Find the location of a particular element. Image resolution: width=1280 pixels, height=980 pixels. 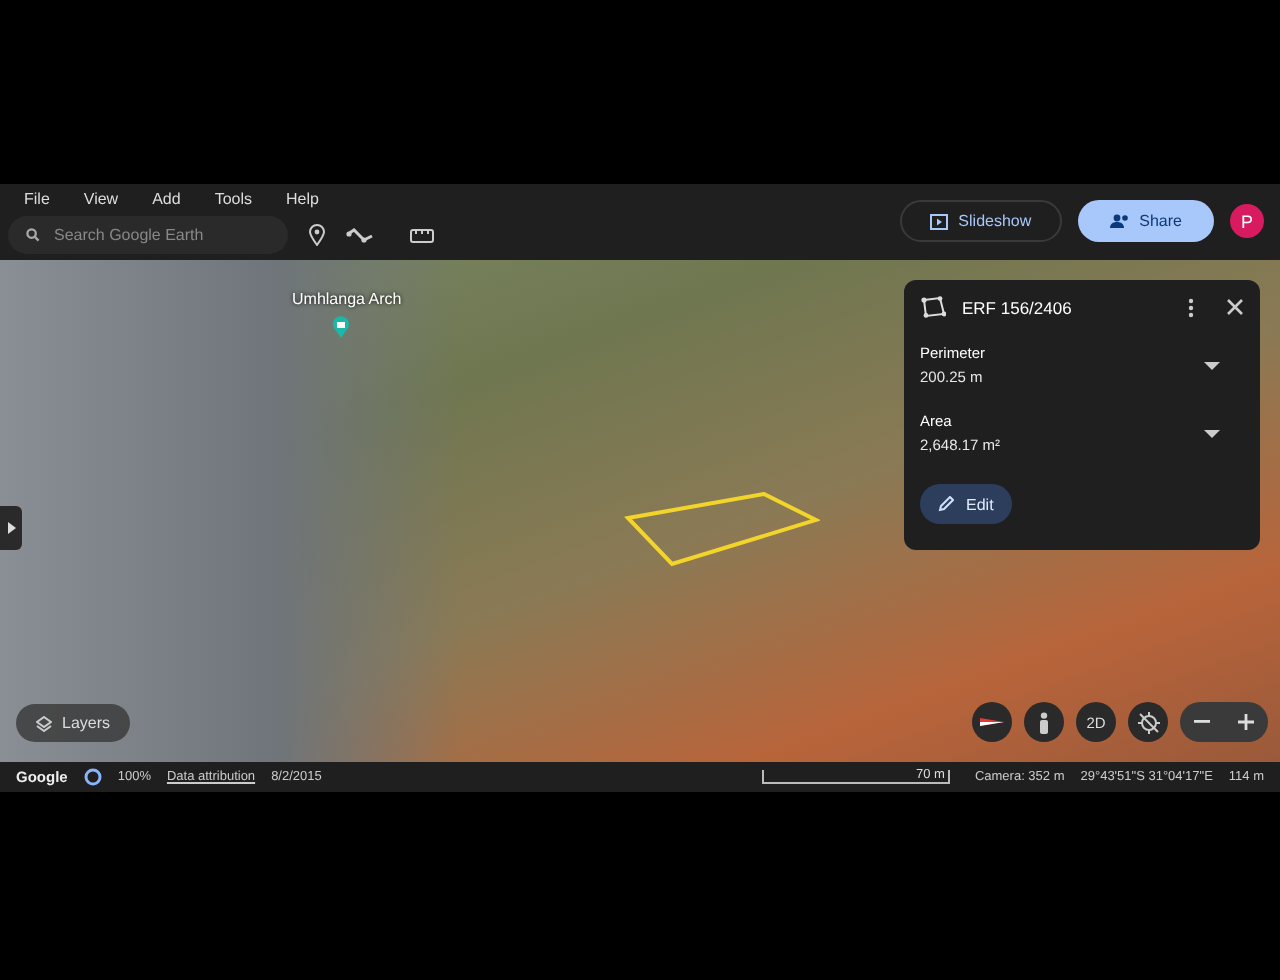

pegman-icon is located at coordinates (1044, 722).